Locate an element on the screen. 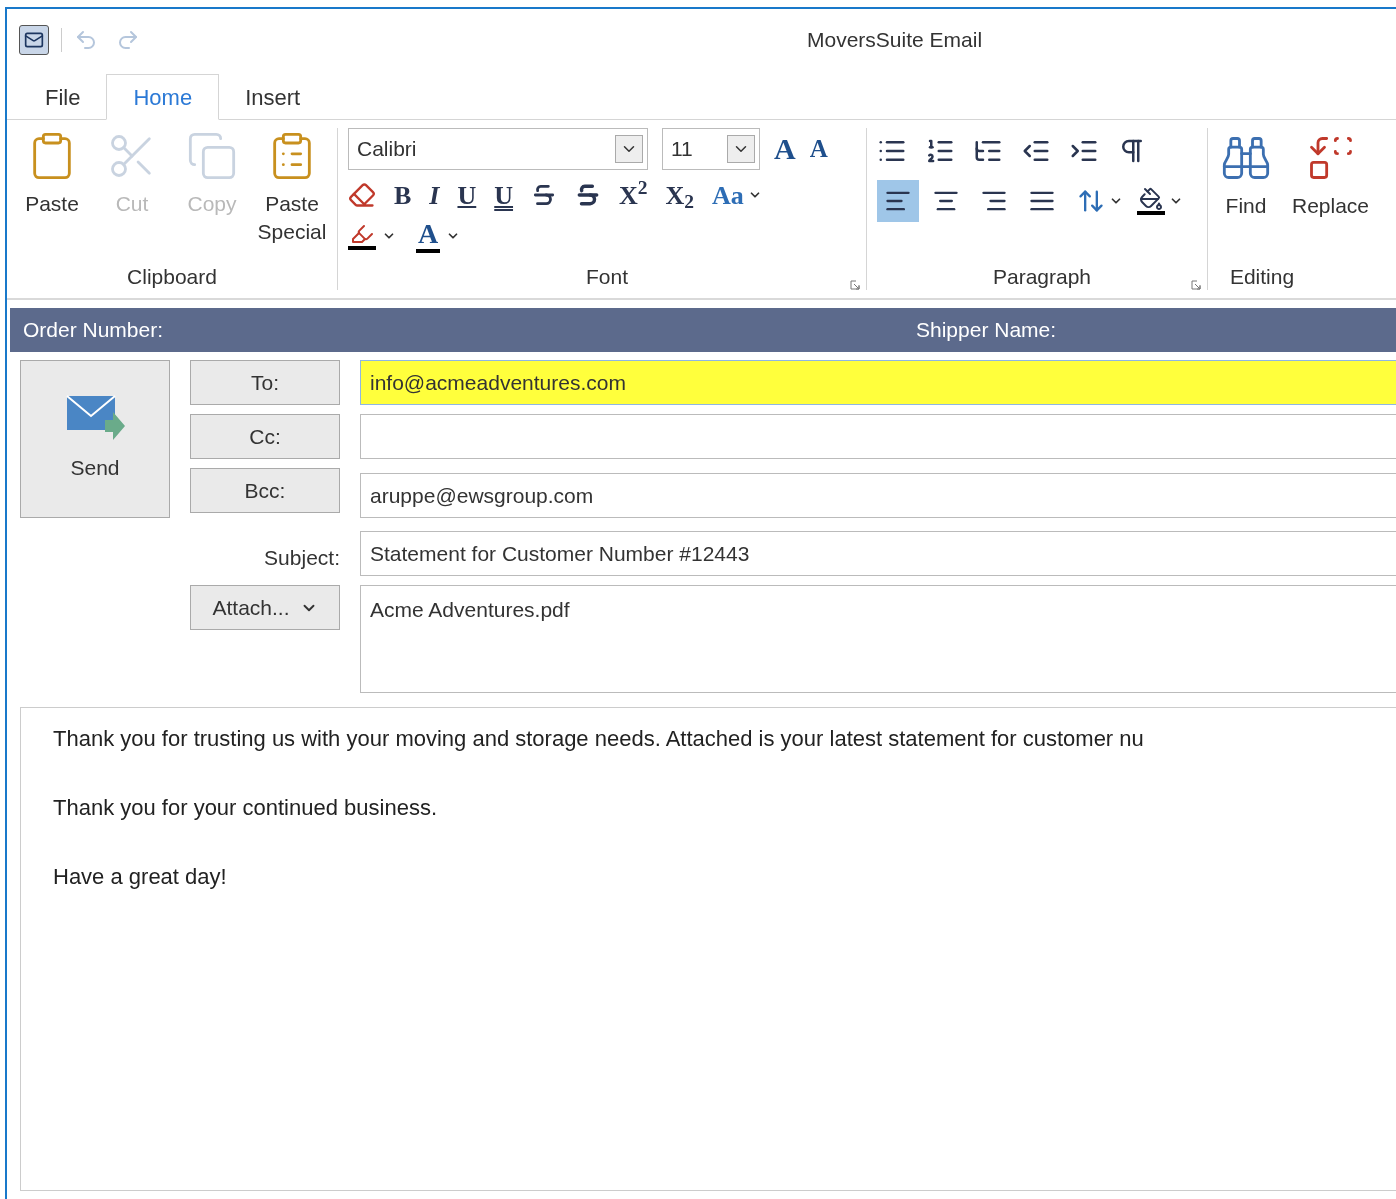 The height and width of the screenshot is (1199, 1396). highlight-button is located at coordinates (372, 236).